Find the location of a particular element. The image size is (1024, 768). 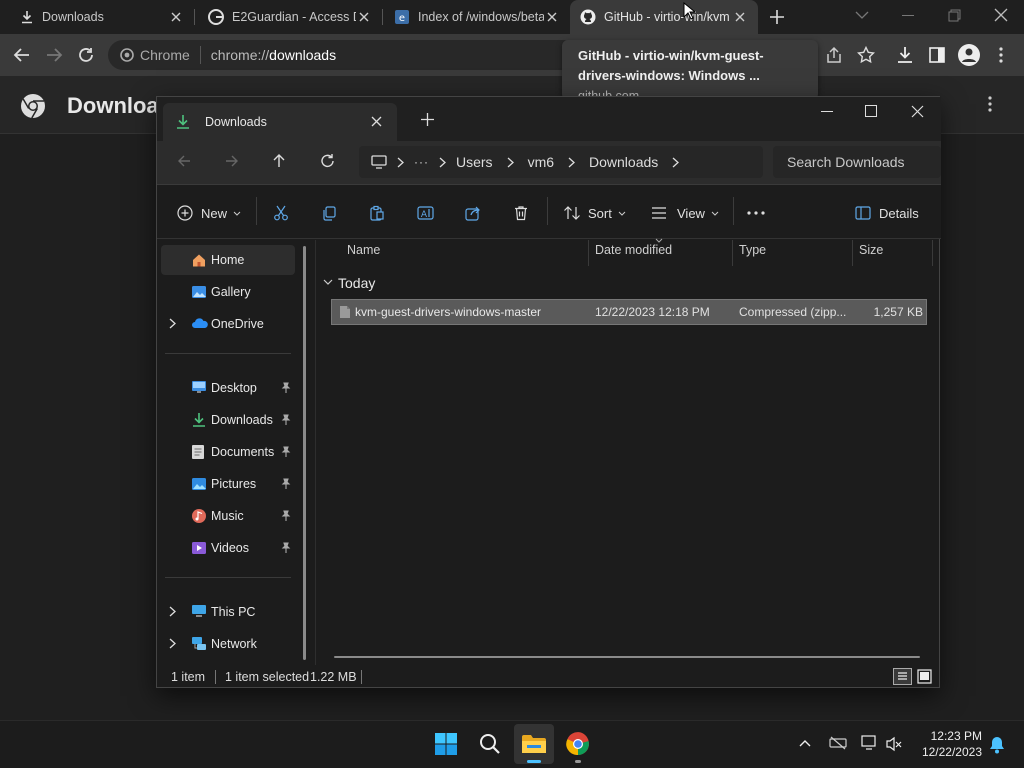

new-button: New is located at coordinates (209, 213).